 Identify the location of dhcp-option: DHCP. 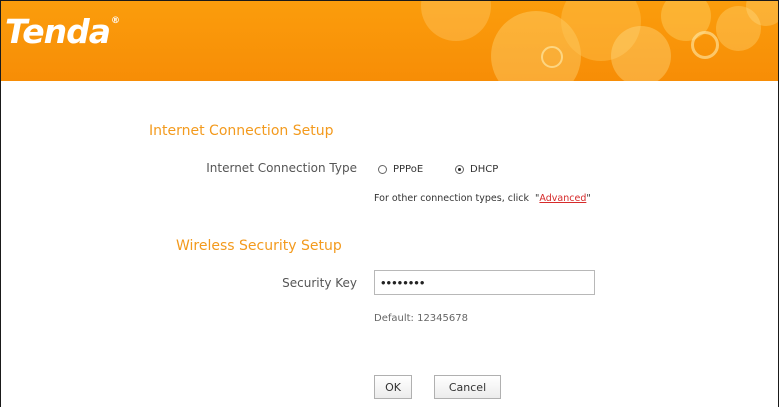
(476, 169).